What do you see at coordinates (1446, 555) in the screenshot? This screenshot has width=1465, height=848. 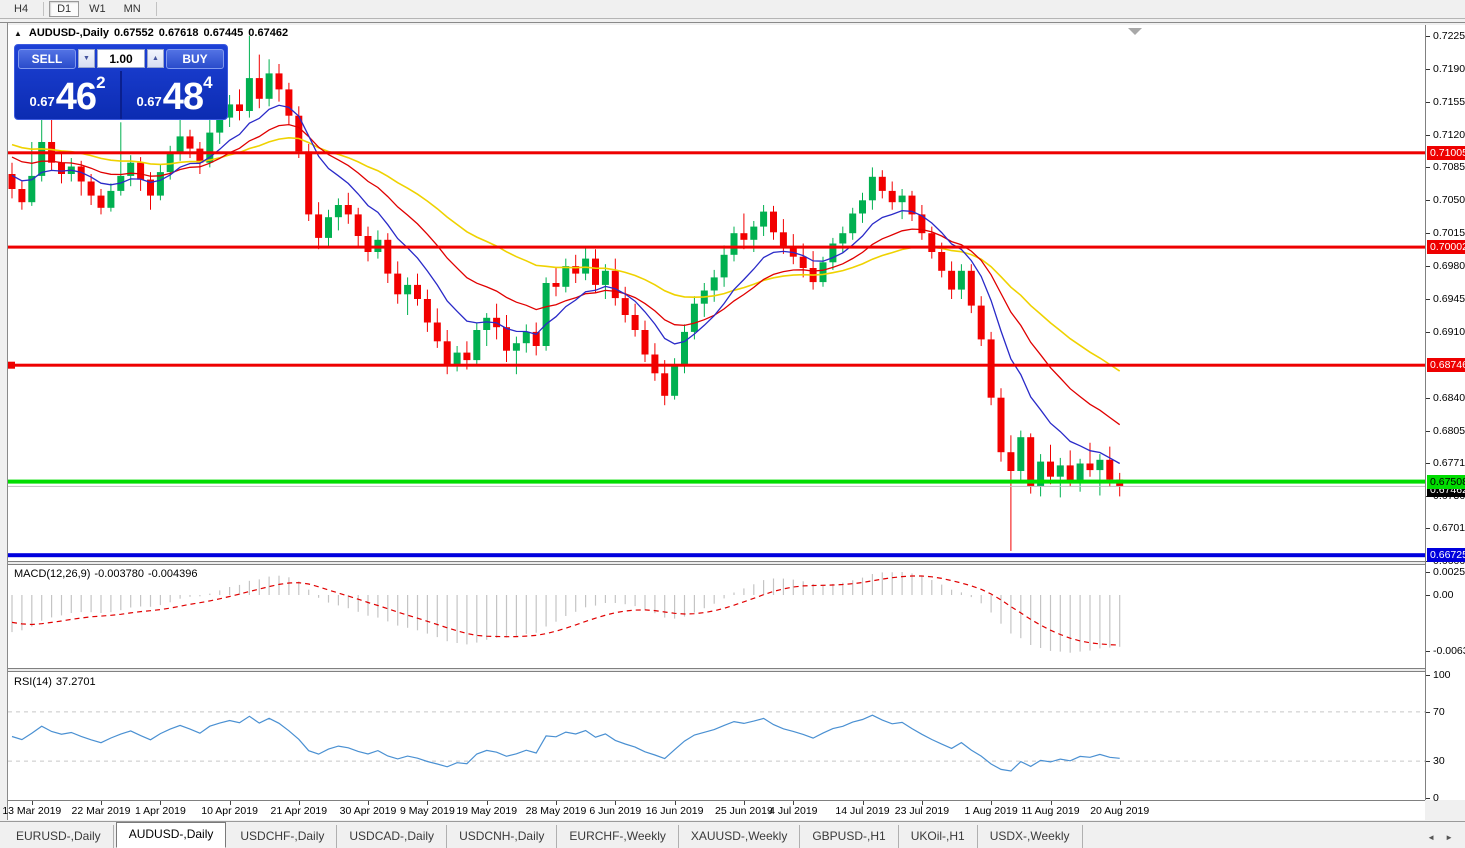 I see `level-price-label: 0.66725` at bounding box center [1446, 555].